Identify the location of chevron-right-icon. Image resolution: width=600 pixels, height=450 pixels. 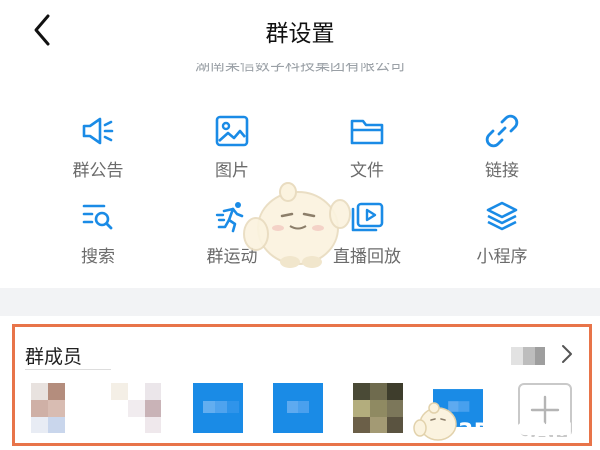
(567, 354).